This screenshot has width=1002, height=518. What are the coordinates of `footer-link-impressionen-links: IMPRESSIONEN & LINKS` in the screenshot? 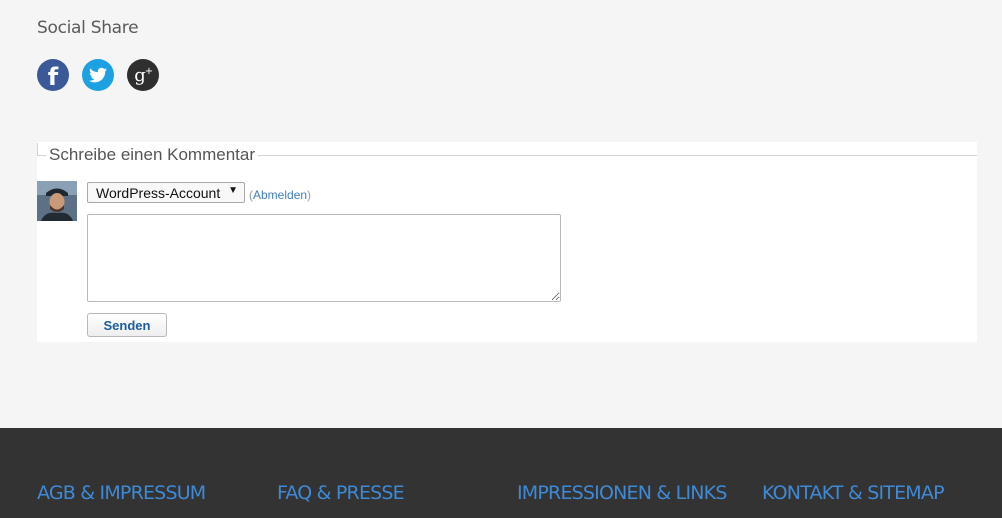 It's located at (622, 493).